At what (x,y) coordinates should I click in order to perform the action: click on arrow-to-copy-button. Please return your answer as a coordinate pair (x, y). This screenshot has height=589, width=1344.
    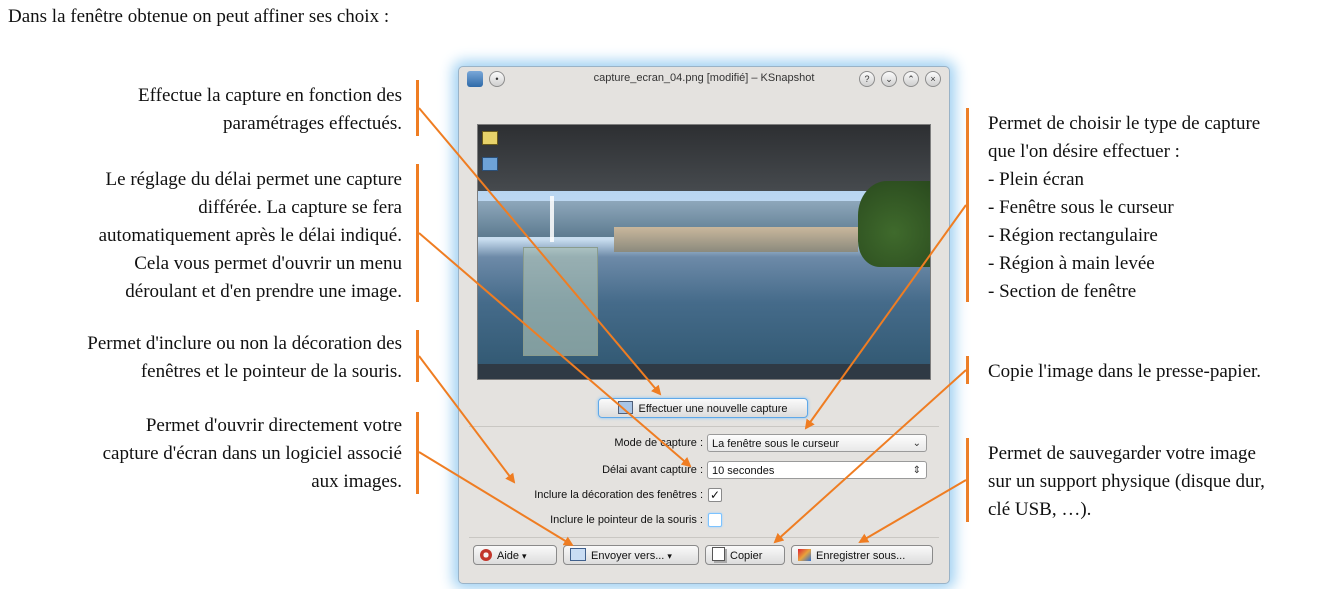
    Looking at the image, I should click on (870, 456).